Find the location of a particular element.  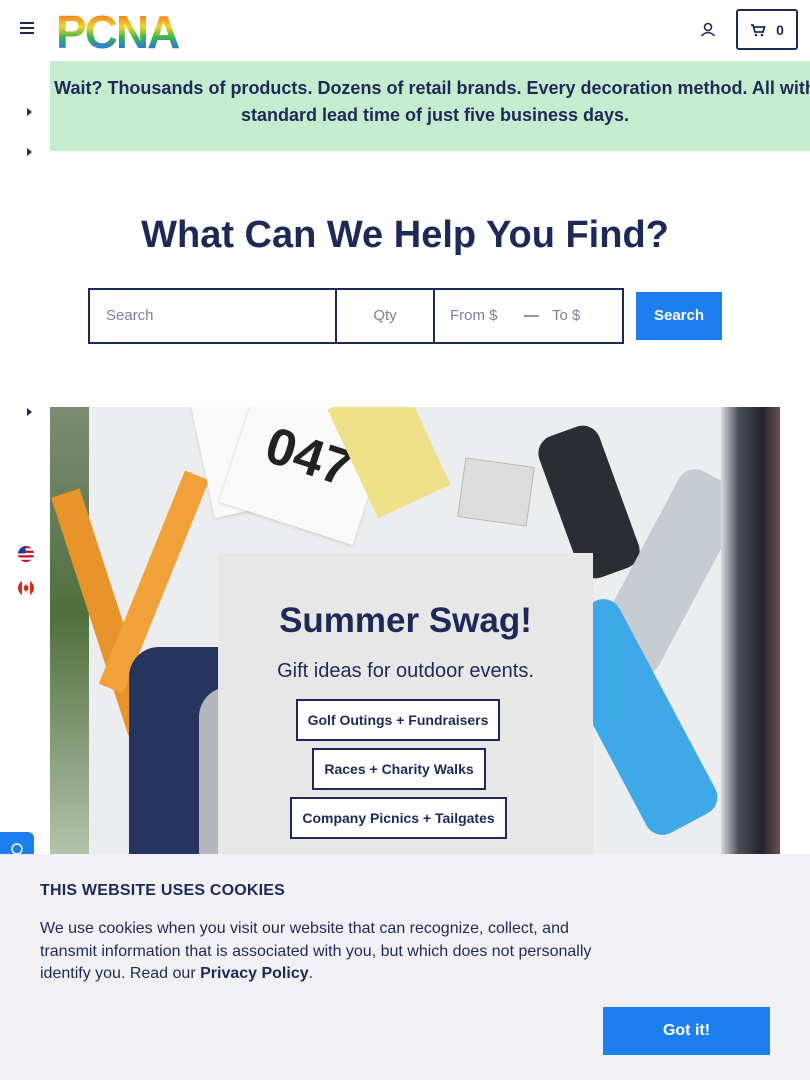

races-charity-walks-button: Races + Charity Walks is located at coordinates (399, 769).